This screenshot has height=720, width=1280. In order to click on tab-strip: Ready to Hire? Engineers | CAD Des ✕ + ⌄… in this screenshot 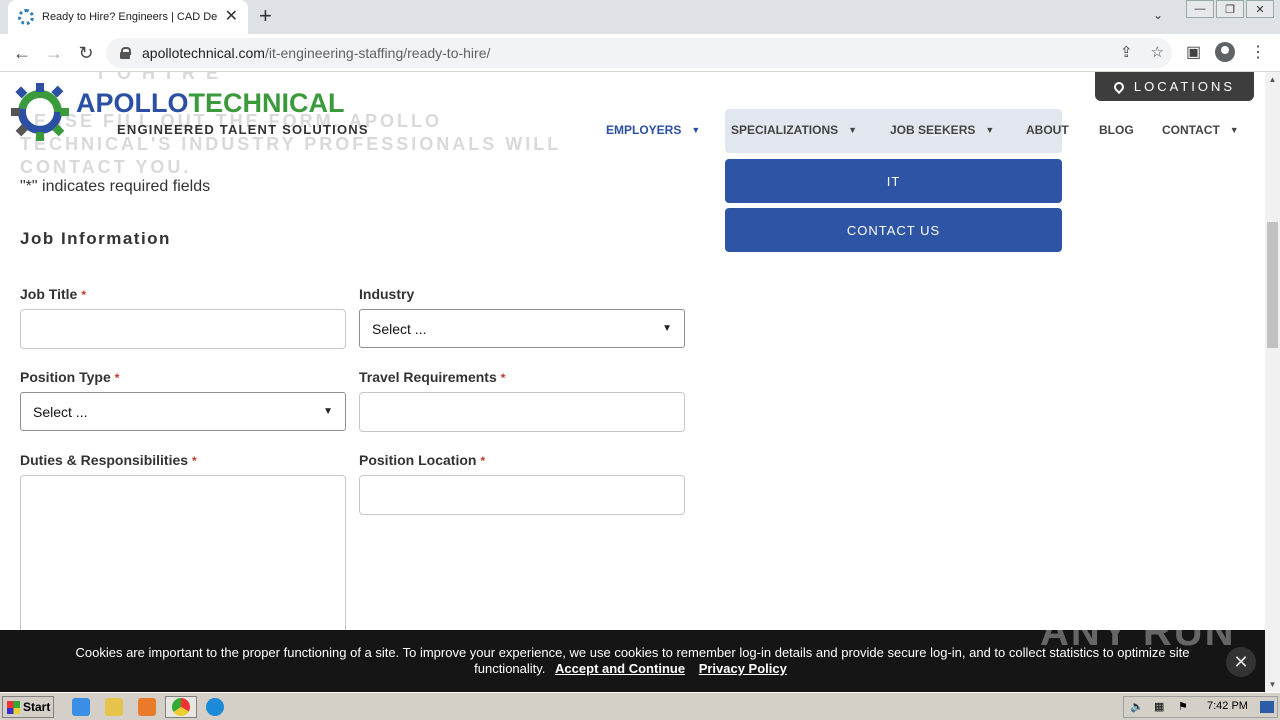, I will do `click(640, 17)`.